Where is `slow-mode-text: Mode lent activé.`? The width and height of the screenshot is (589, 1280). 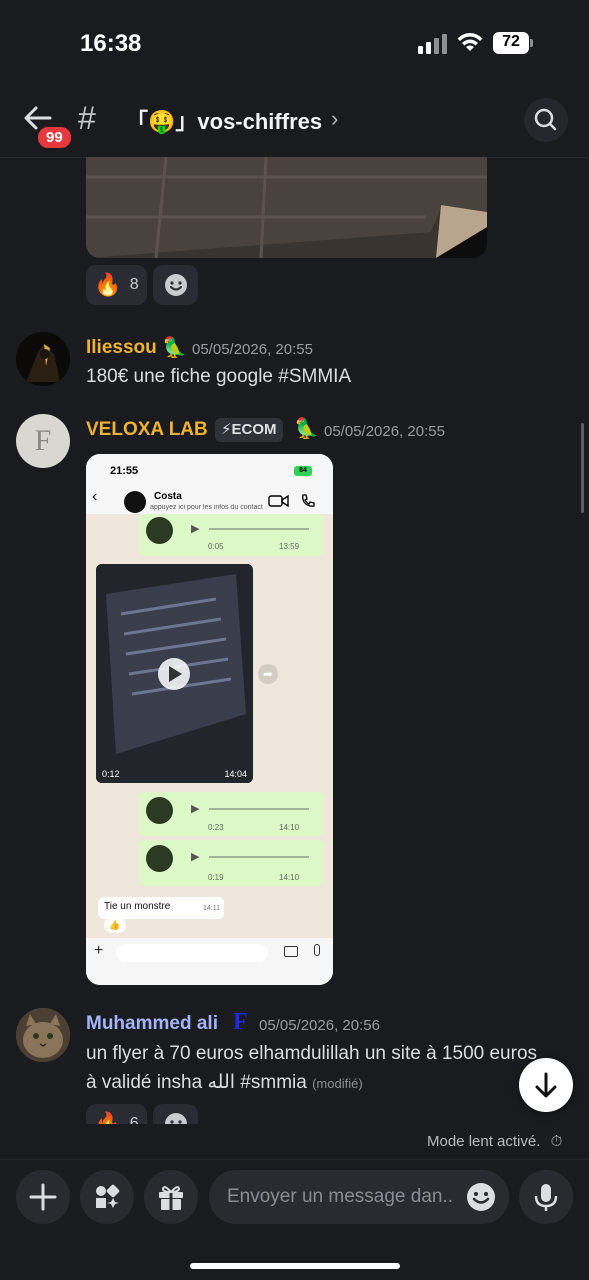 slow-mode-text: Mode lent activé. is located at coordinates (484, 1141).